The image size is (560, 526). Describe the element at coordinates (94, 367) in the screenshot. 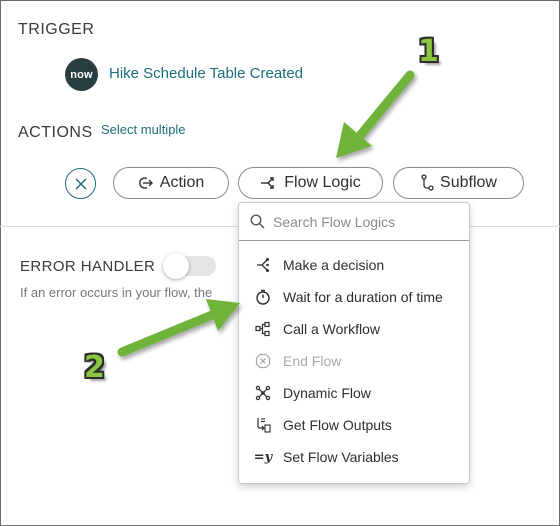

I see `callout-number-2: 2` at that location.